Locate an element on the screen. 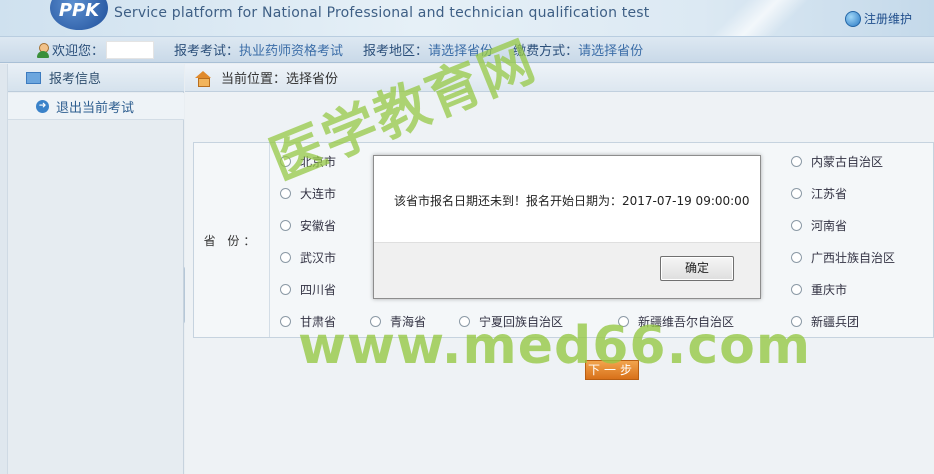  sidebar-item-exit-exam: ➜ 退出当前考试 is located at coordinates (96, 106).